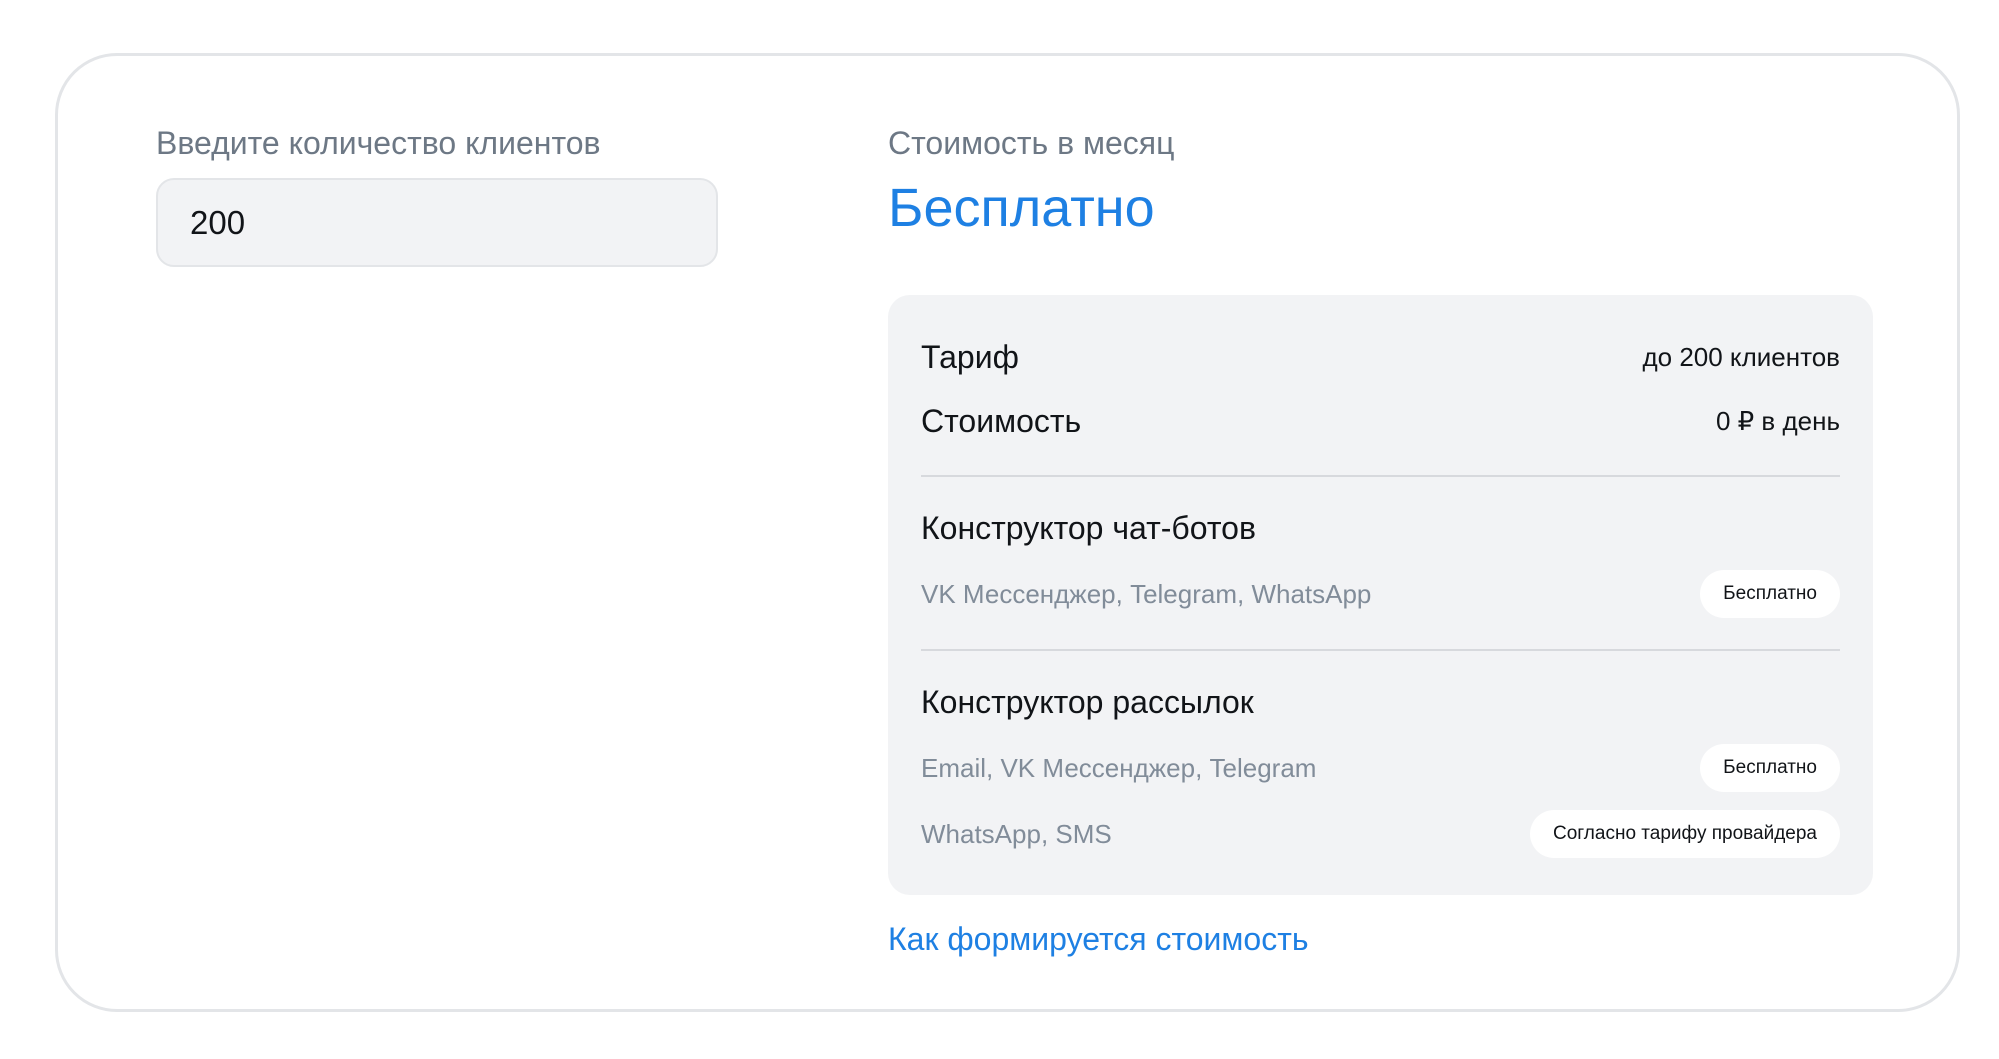 This screenshot has width=1999, height=1059. I want to click on cost-label: Стоимость, so click(1001, 420).